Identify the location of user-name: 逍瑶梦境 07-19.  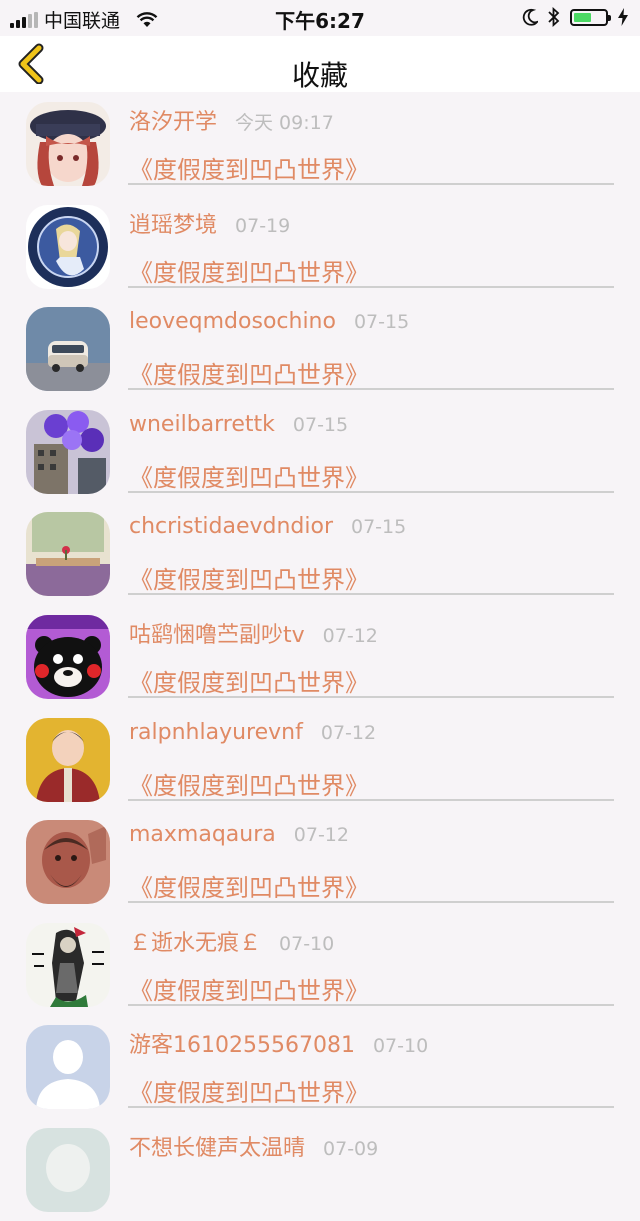
(209, 223).